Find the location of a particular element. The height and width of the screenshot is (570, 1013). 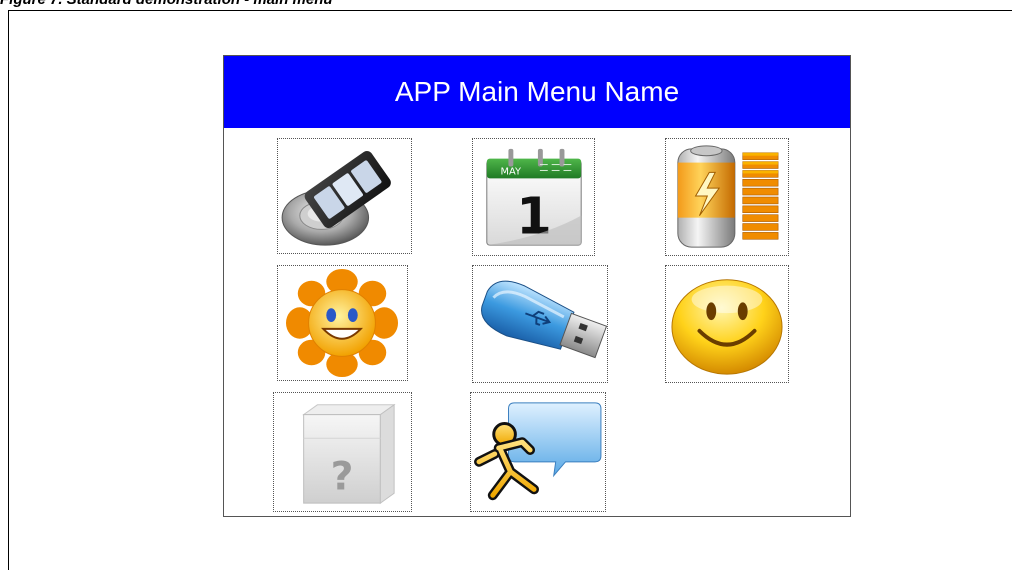

help-question-mark: ? is located at coordinates (342, 476).